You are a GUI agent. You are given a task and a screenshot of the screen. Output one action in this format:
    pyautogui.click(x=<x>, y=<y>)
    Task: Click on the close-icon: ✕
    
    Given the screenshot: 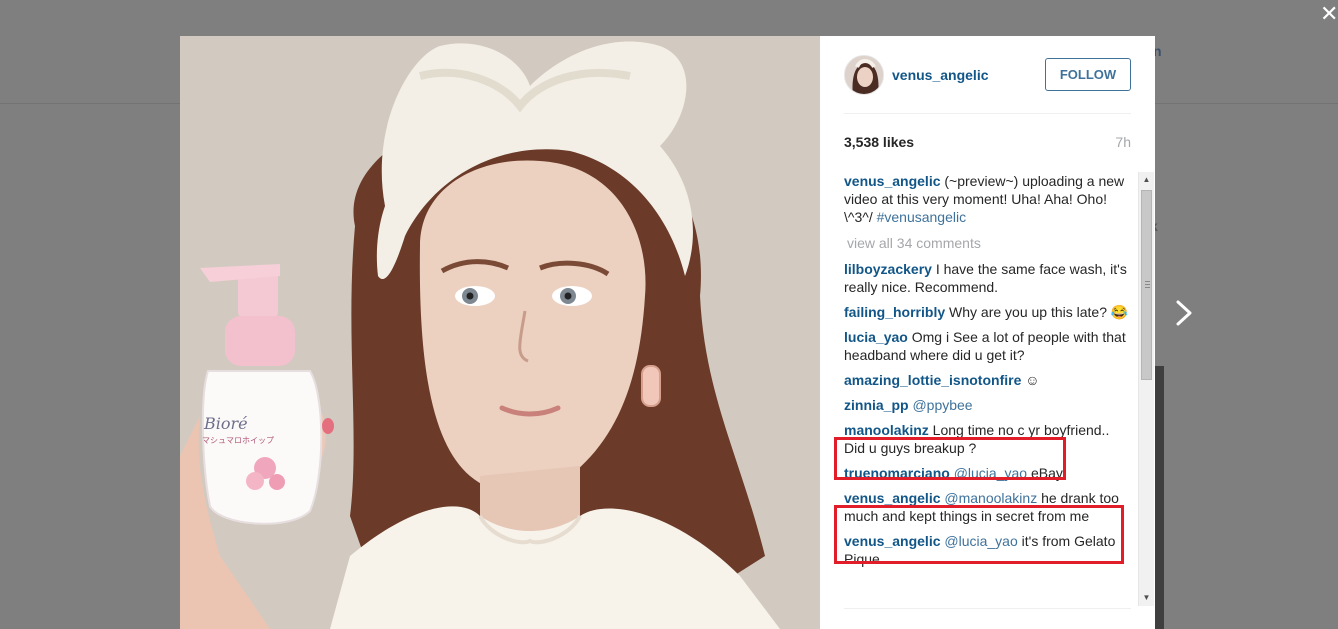 What is the action you would take?
    pyautogui.click(x=1329, y=14)
    